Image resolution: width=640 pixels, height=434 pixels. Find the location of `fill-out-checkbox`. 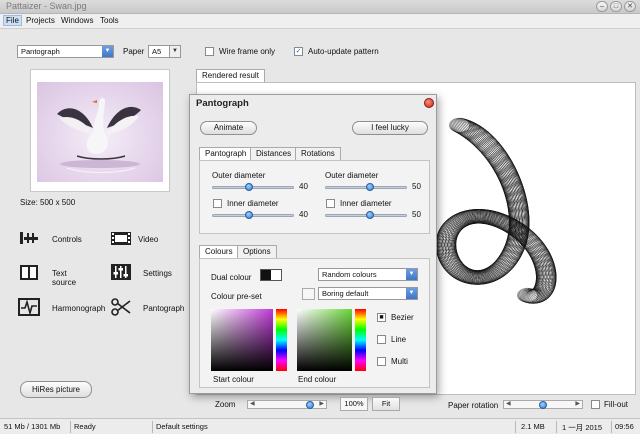

fill-out-checkbox is located at coordinates (595, 404).